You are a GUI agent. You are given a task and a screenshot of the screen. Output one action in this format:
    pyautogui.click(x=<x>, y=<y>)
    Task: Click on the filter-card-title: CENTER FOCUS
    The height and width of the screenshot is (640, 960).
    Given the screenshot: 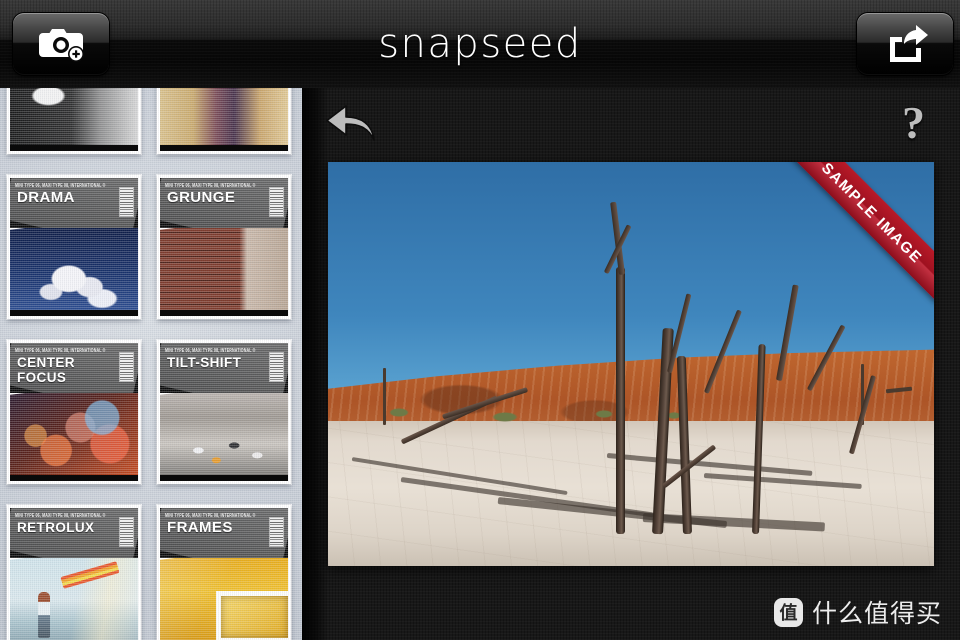 What is the action you would take?
    pyautogui.click(x=46, y=370)
    